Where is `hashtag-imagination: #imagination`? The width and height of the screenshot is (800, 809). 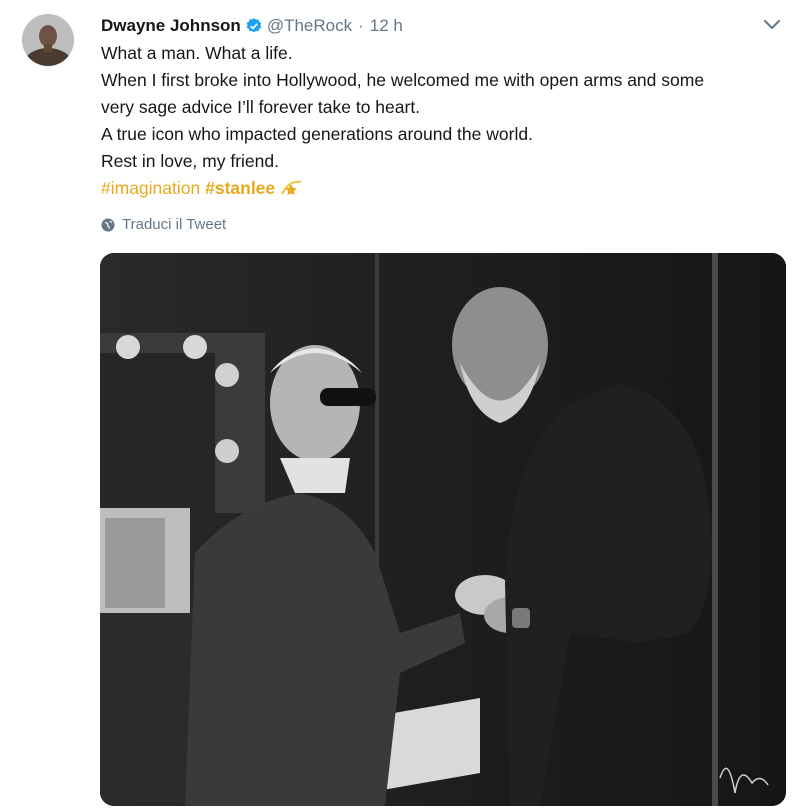 hashtag-imagination: #imagination is located at coordinates (150, 188).